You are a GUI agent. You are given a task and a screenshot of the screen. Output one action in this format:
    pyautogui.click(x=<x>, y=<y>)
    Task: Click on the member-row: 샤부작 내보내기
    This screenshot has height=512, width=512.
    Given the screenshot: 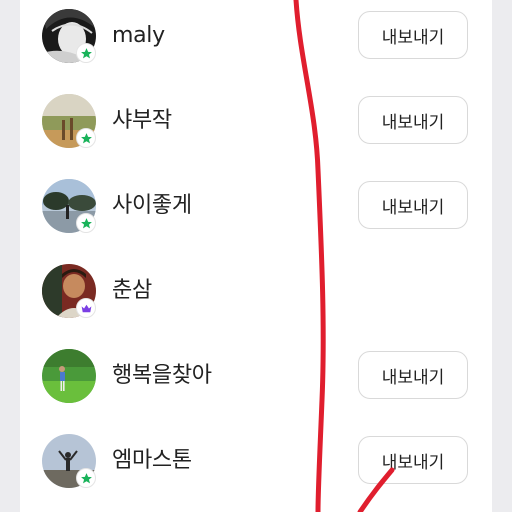 What is the action you would take?
    pyautogui.click(x=256, y=121)
    